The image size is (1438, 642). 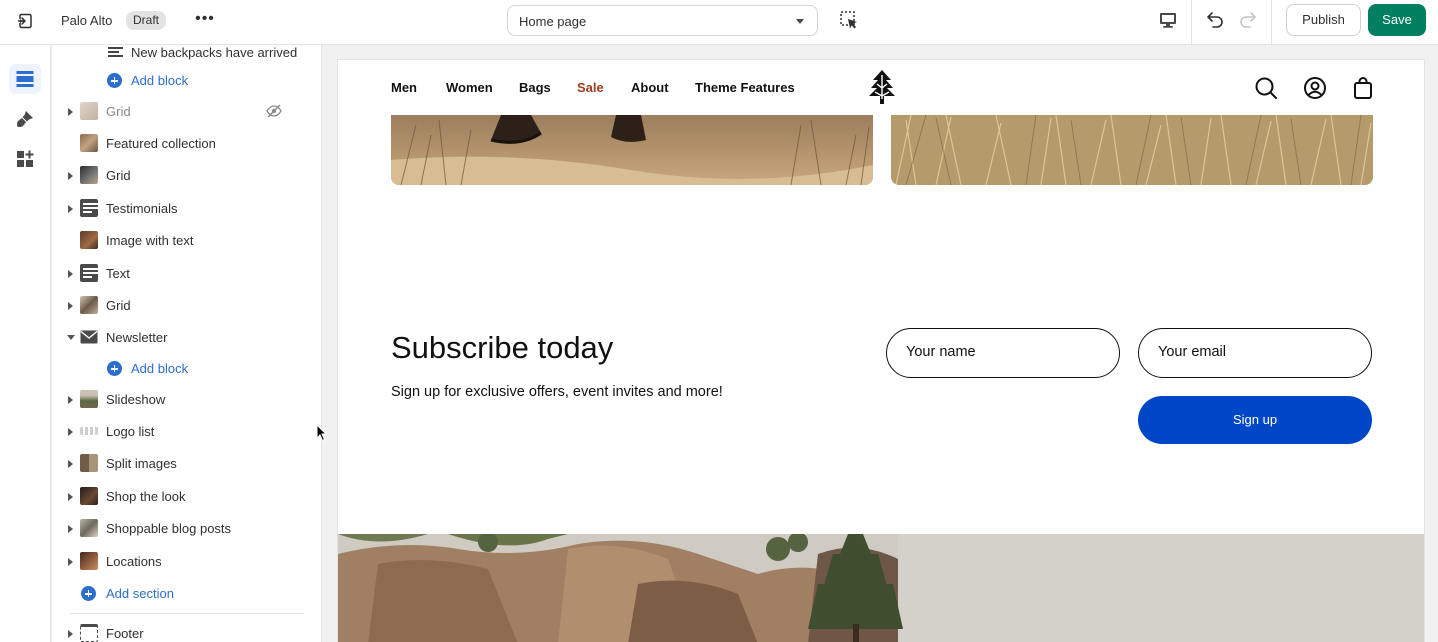 I want to click on section-item-text: Text, so click(x=186, y=273).